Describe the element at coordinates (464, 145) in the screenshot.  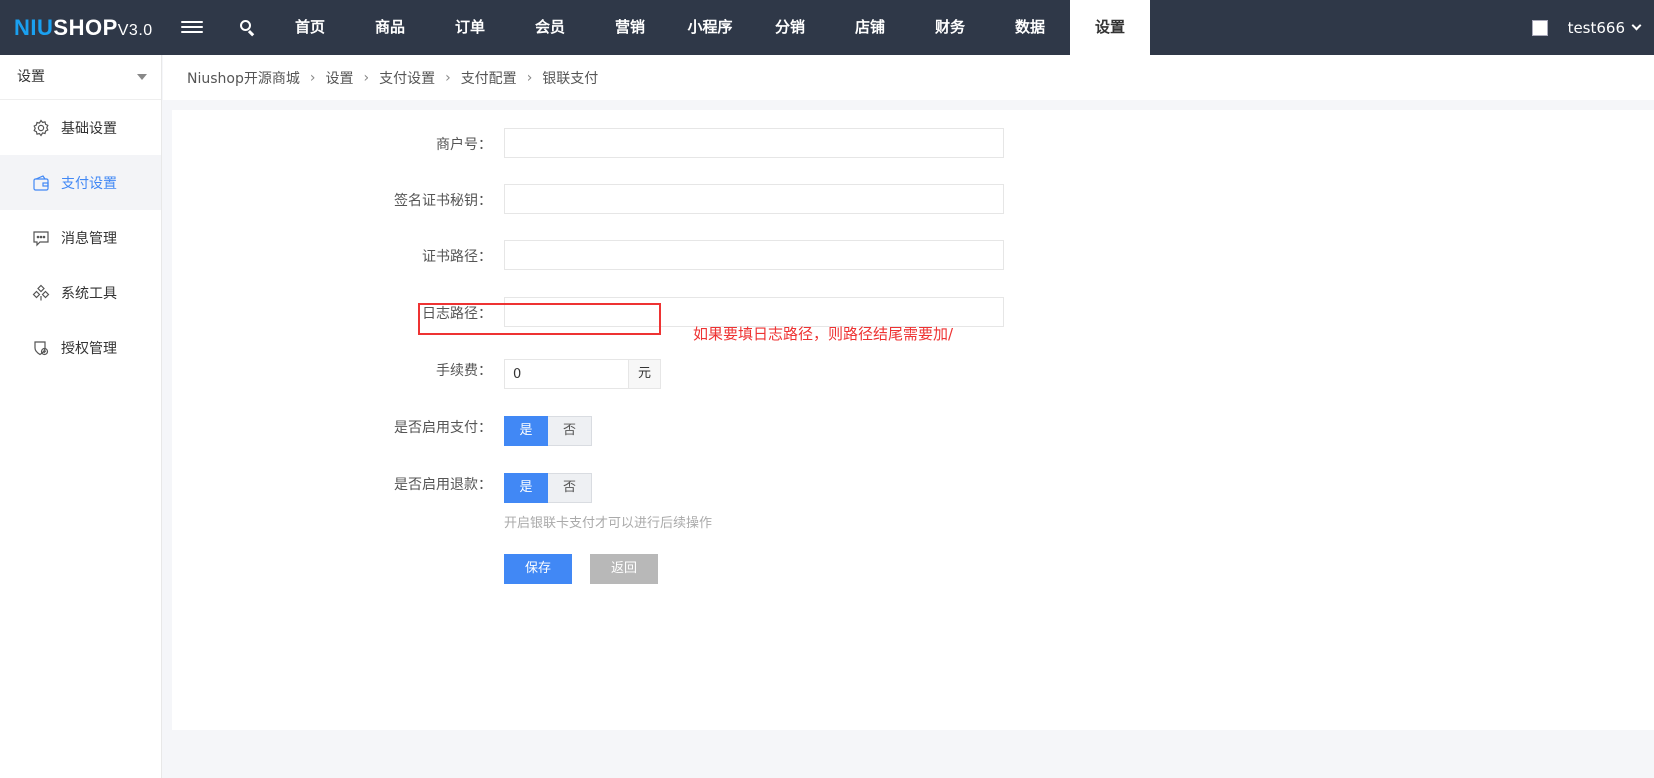
I see `merchant-id-label: 商户号：` at that location.